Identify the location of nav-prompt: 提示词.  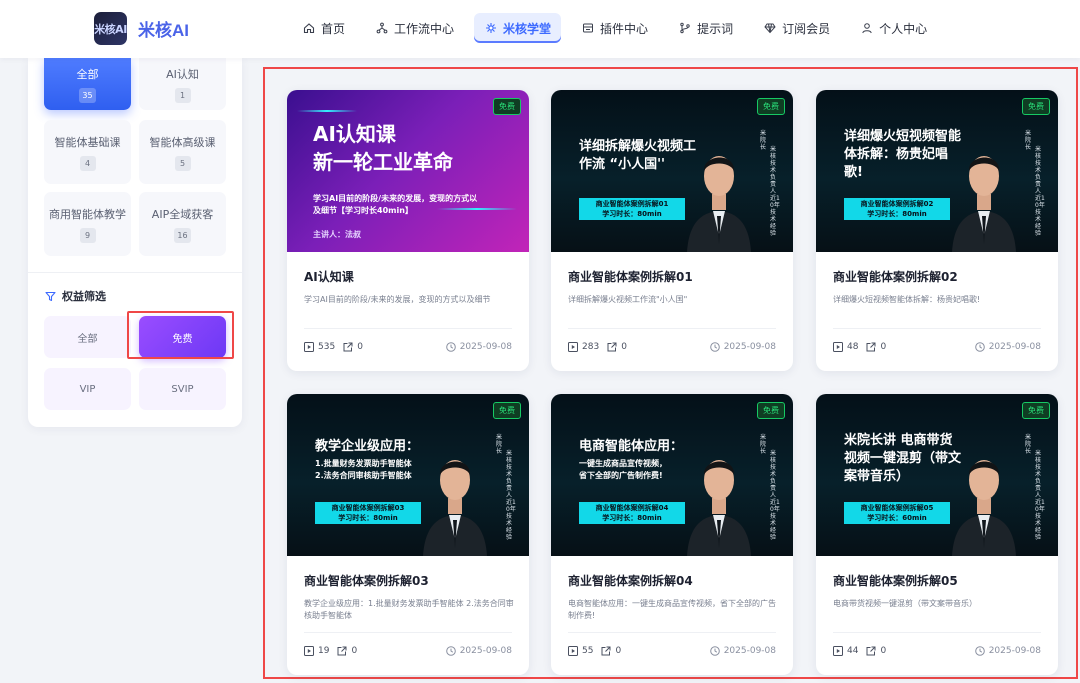
(705, 28).